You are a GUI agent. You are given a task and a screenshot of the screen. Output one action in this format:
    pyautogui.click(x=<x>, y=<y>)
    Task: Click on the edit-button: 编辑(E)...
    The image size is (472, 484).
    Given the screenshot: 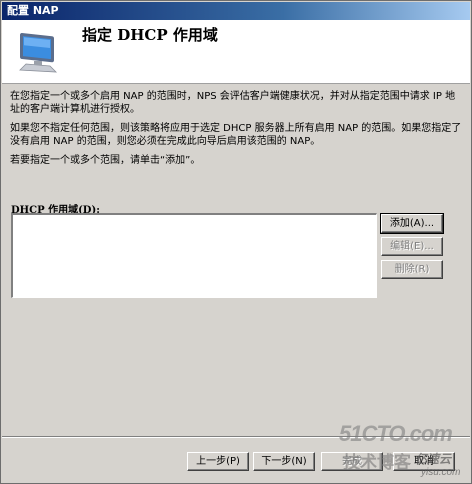 What is the action you would take?
    pyautogui.click(x=412, y=246)
    